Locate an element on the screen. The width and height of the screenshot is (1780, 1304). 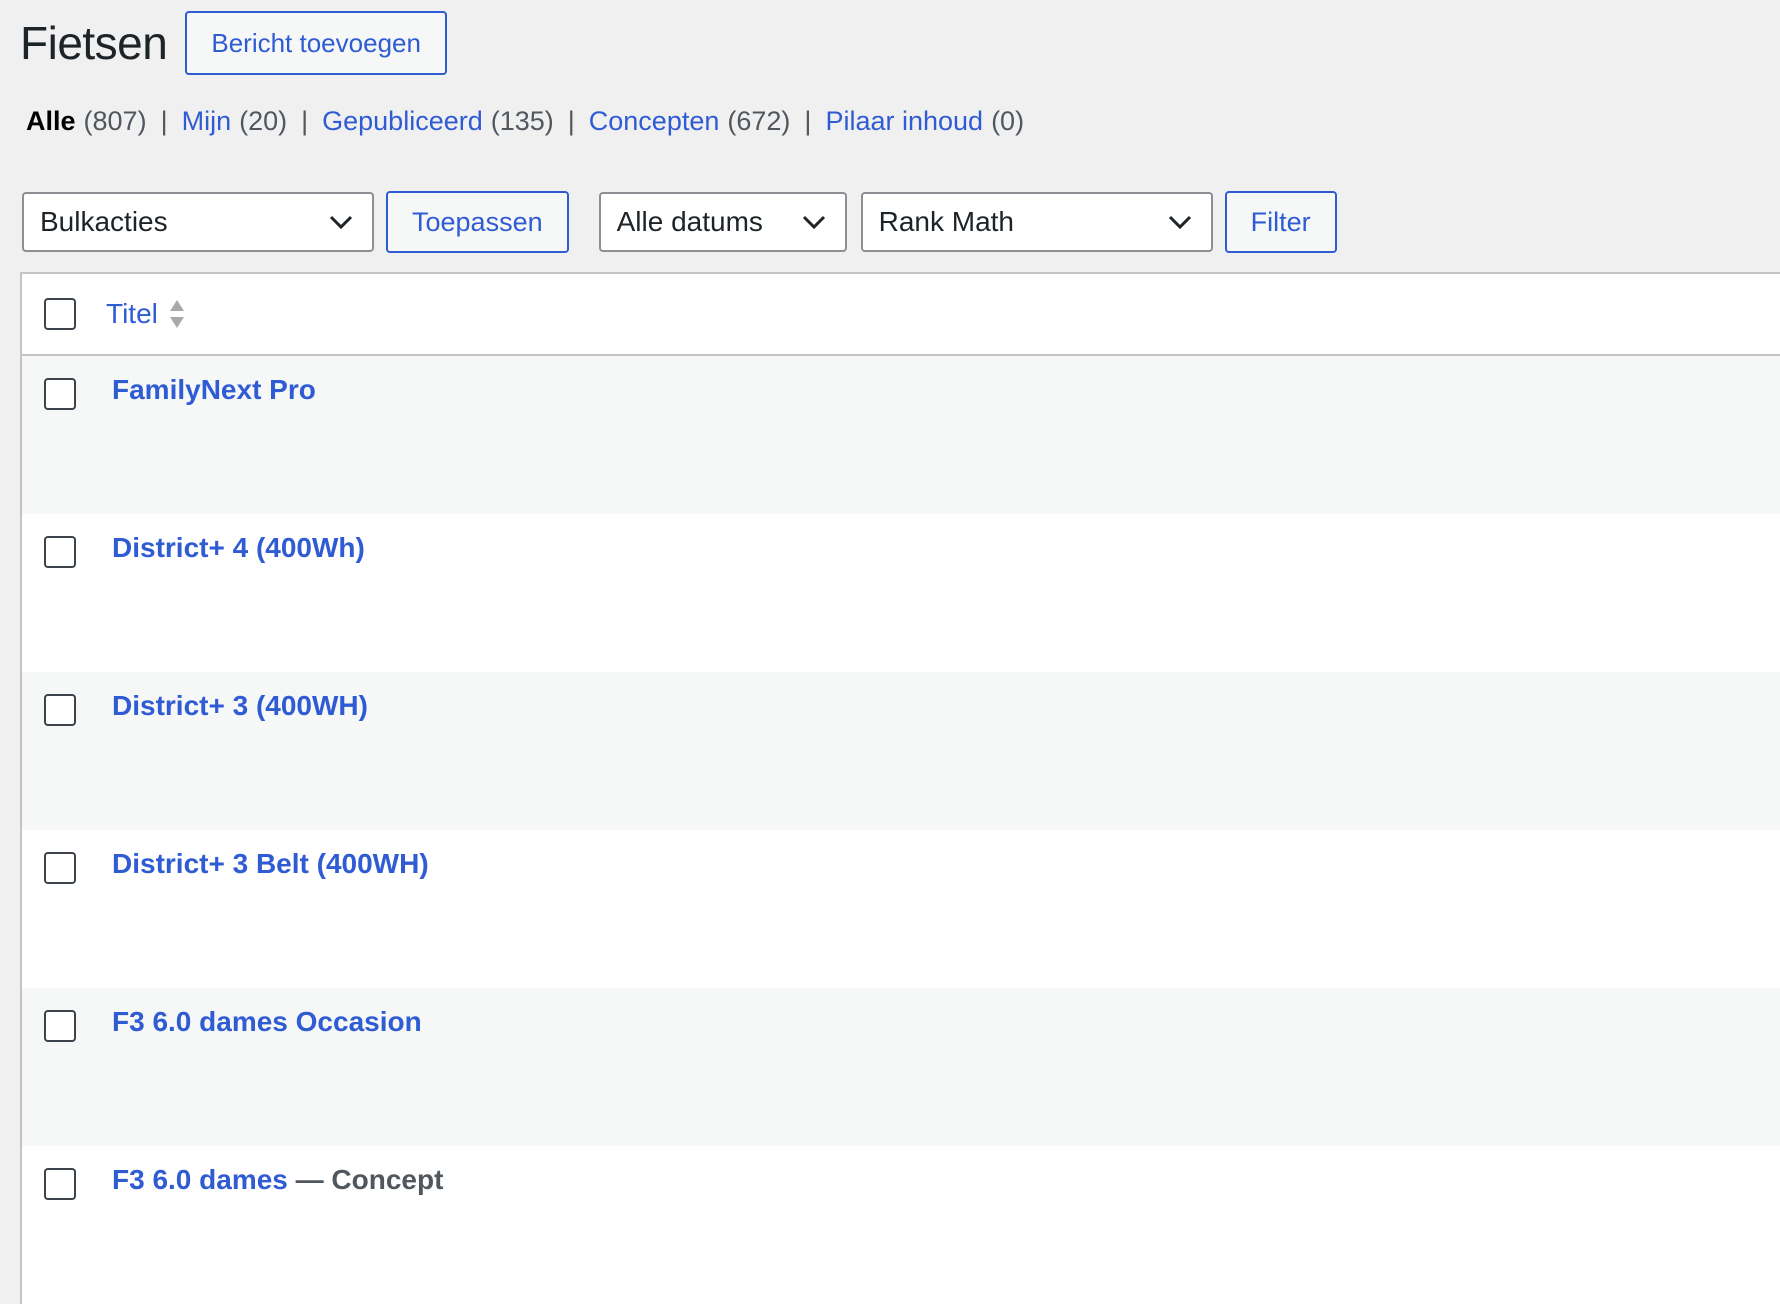
view-all-count: (807) is located at coordinates (115, 121).